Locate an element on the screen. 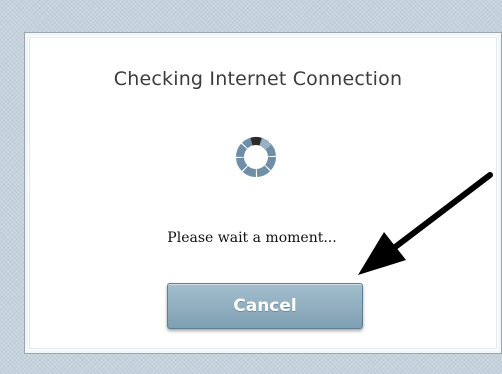 Image resolution: width=502 pixels, height=374 pixels. dialog-title: Checking Internet Connection is located at coordinates (258, 79).